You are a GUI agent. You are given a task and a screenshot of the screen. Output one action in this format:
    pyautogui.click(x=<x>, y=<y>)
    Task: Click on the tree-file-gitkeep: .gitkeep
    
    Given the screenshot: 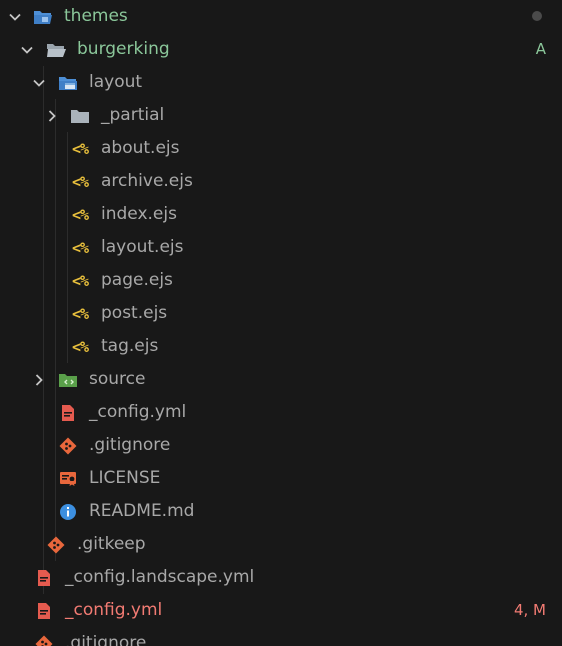 What is the action you would take?
    pyautogui.click(x=281, y=544)
    